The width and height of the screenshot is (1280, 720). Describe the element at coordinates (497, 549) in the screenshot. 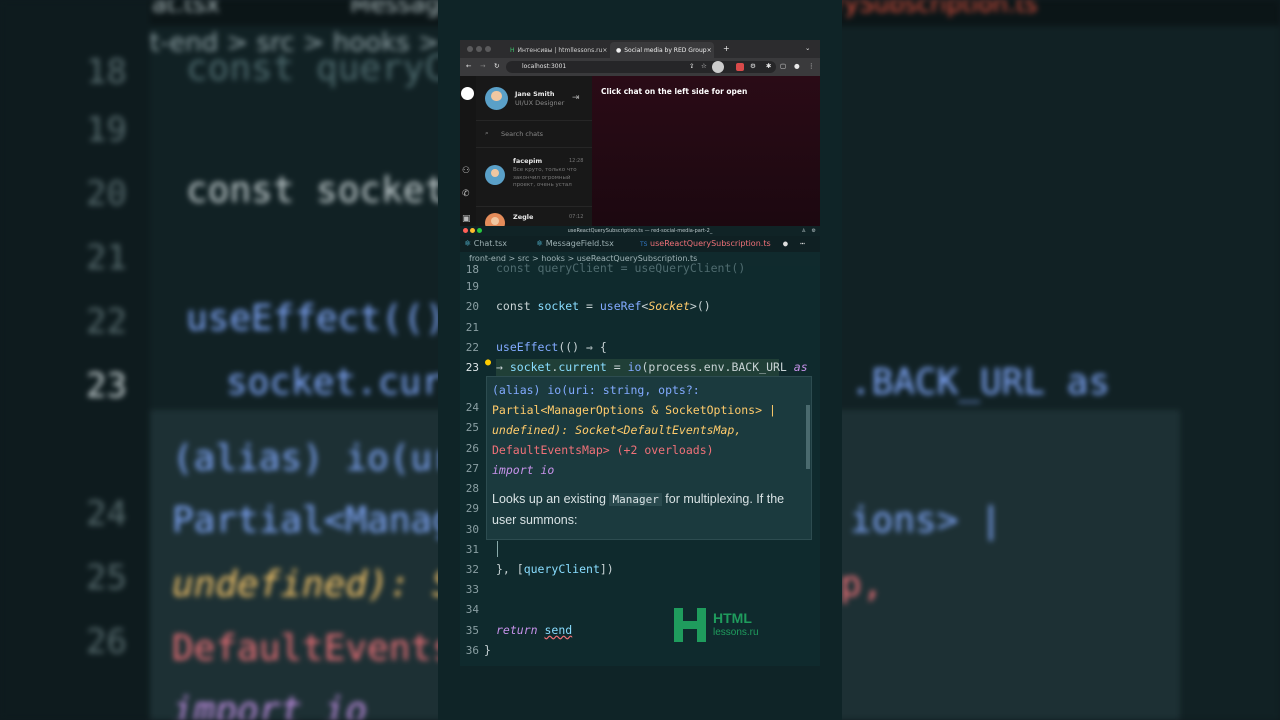

I see `text-cursor` at that location.